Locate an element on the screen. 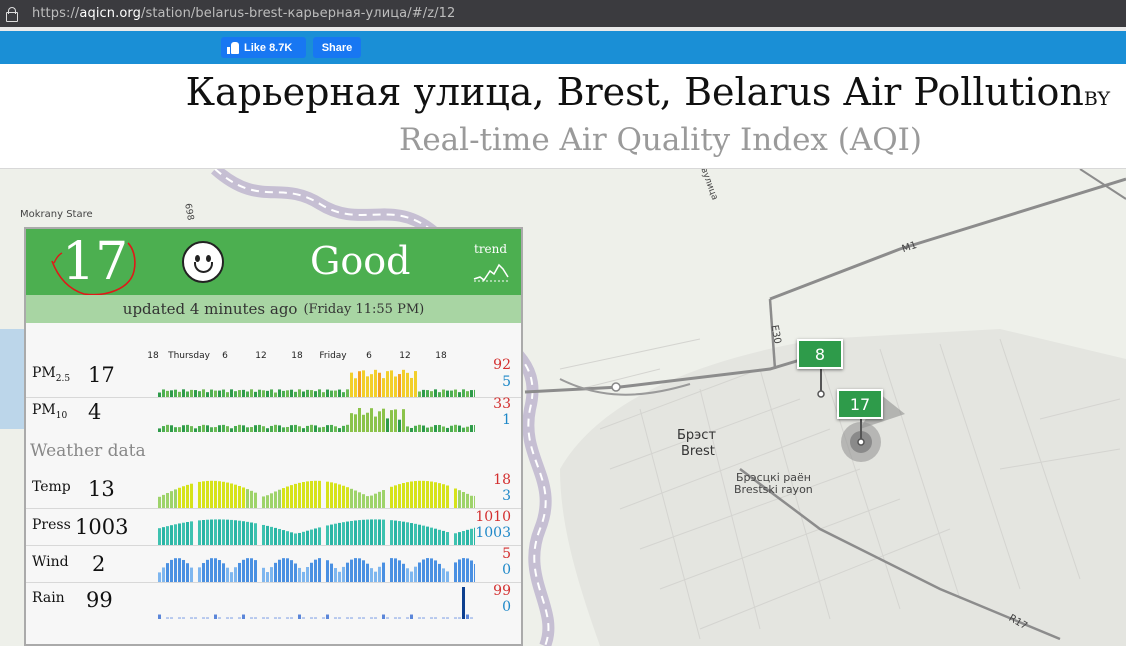 The image size is (1126, 646). wind-label: Wind is located at coordinates (50, 562).